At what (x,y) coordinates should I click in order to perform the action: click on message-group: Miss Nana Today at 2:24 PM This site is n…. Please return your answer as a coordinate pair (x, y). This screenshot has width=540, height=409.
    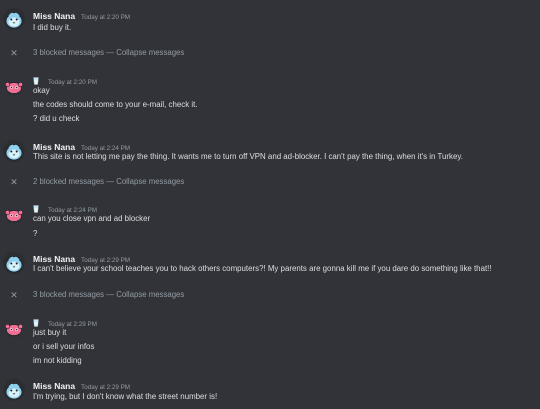
    Looking at the image, I should click on (270, 153).